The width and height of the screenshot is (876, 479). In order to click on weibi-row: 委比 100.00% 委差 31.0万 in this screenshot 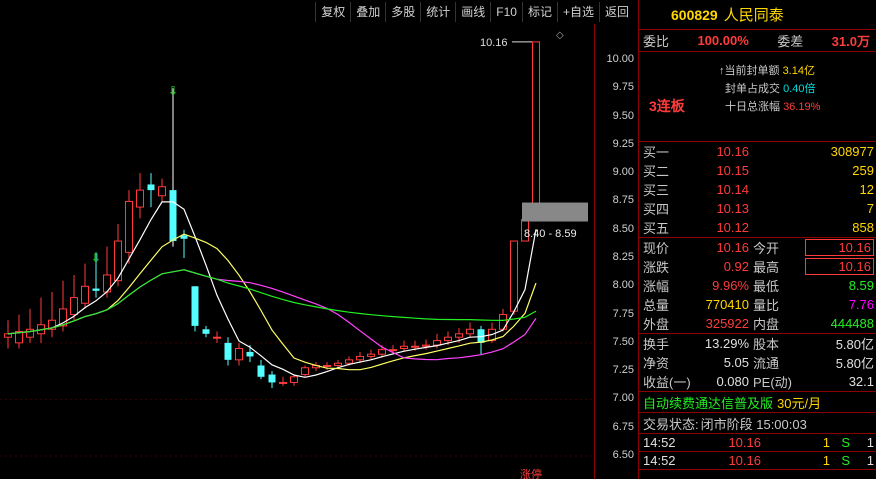, I will do `click(757, 41)`.